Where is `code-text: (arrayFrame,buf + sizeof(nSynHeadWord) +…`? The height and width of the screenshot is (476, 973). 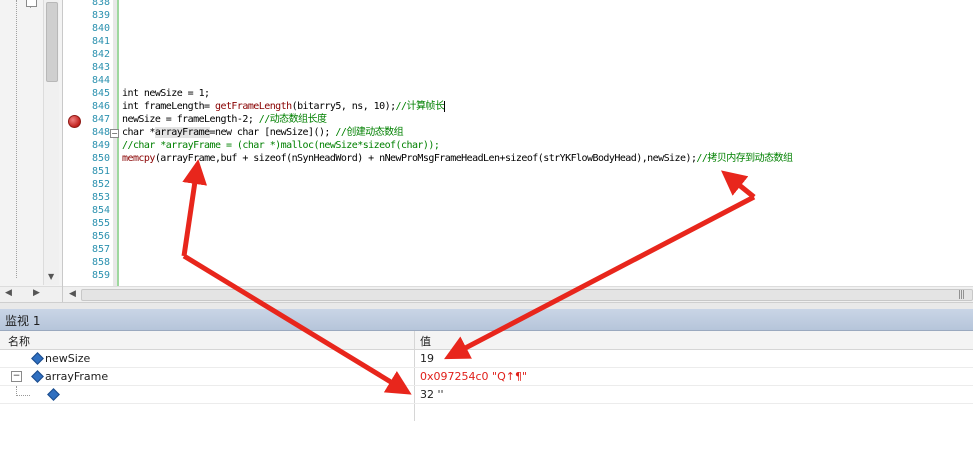 code-text: (arrayFrame,buf + sizeof(nSynHeadWord) +… is located at coordinates (425, 158).